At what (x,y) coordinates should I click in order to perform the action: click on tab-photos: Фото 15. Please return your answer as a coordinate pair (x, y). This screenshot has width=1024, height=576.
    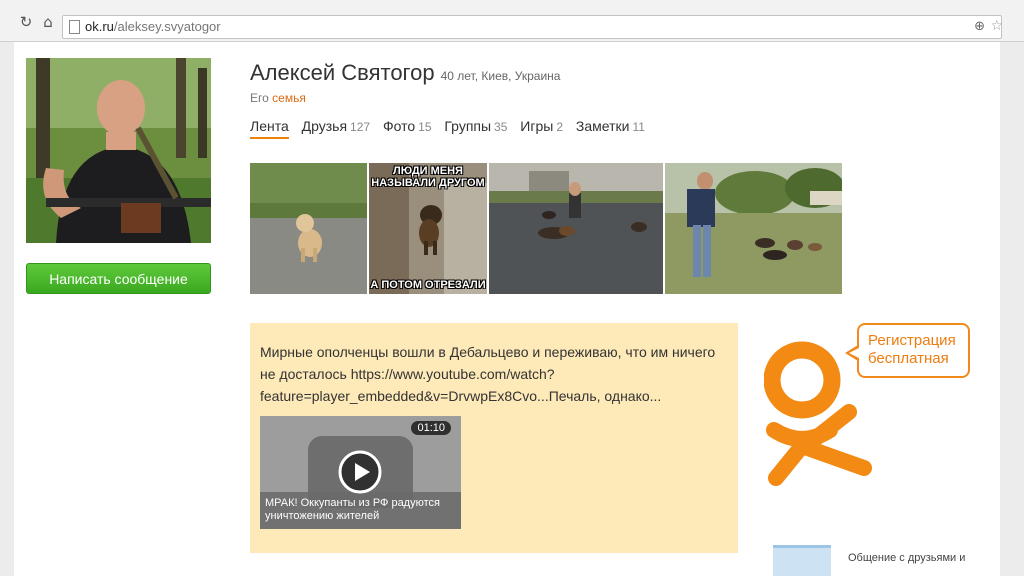
    Looking at the image, I should click on (407, 127).